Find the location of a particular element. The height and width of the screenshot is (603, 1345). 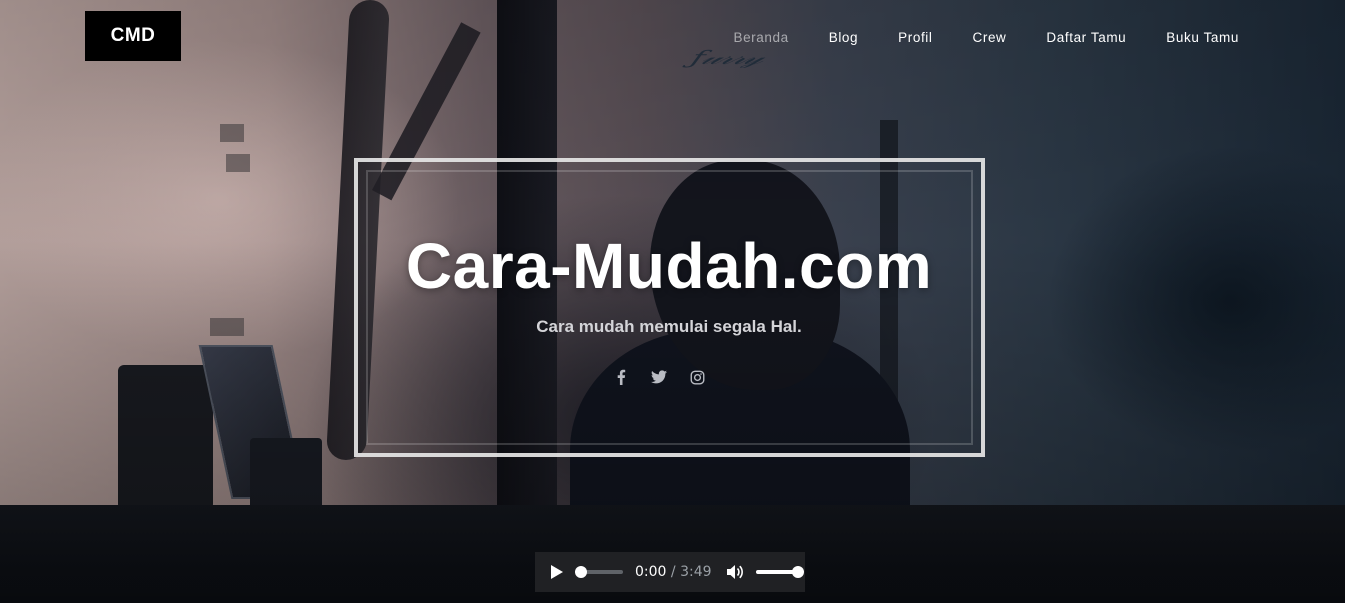

nav-item-blog: Blog is located at coordinates (843, 38).